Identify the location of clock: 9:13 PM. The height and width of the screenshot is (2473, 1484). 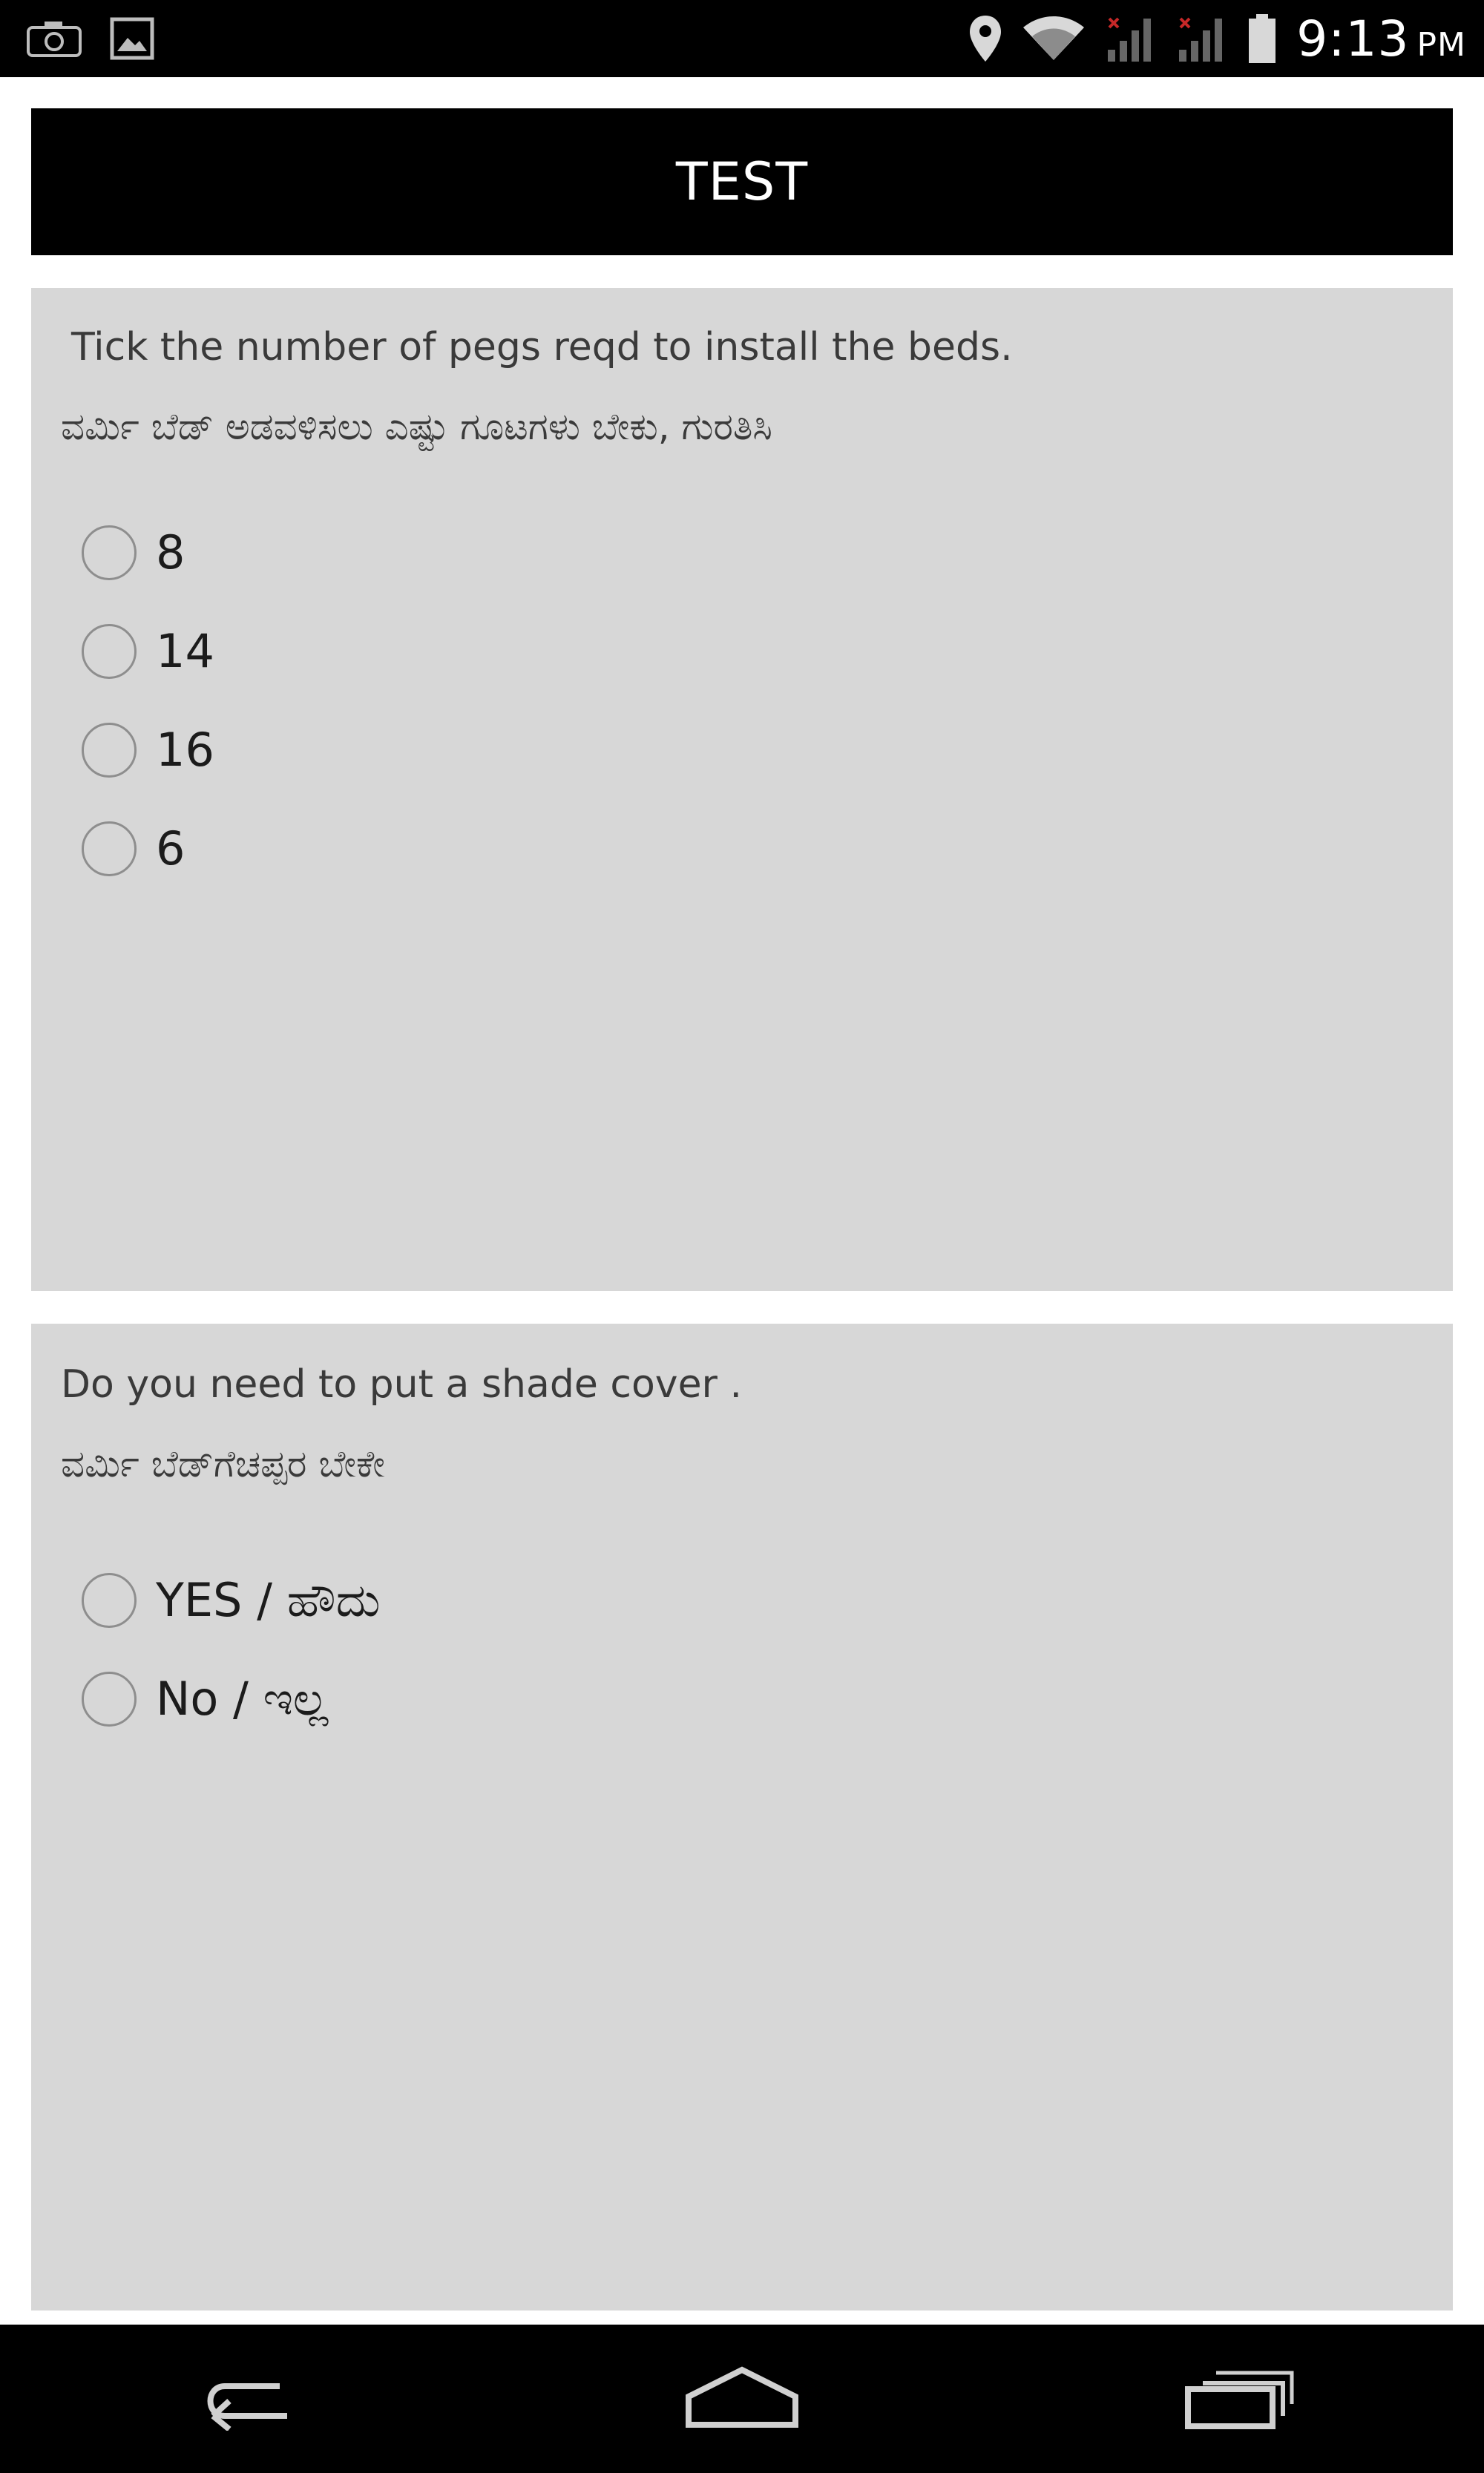
(1381, 39).